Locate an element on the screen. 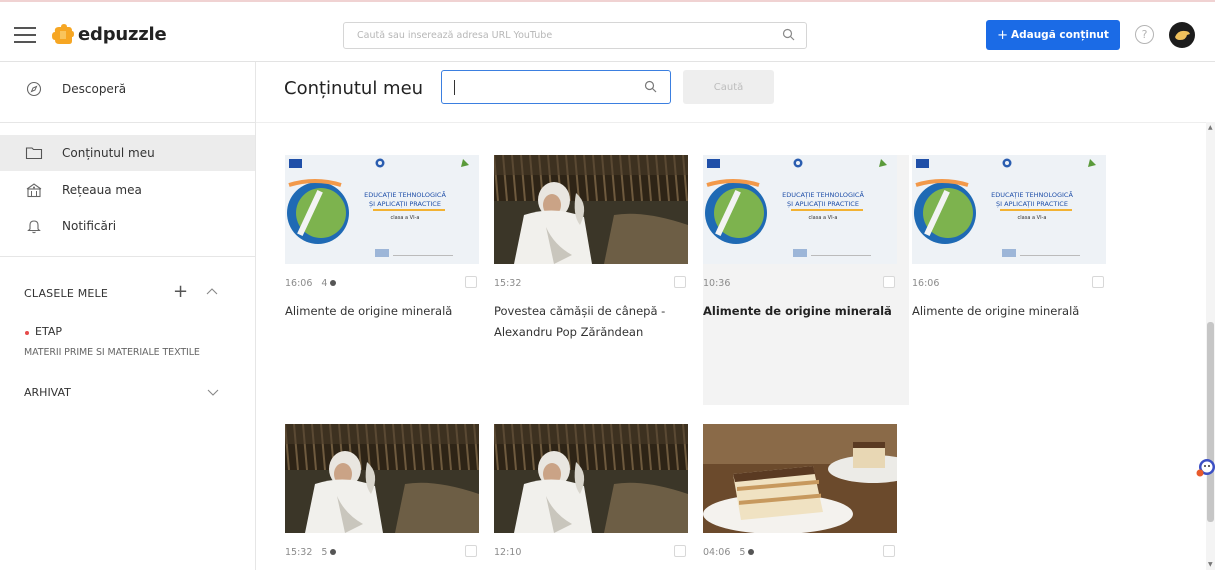  archived-section-title: ARHIVAT is located at coordinates (47, 392).